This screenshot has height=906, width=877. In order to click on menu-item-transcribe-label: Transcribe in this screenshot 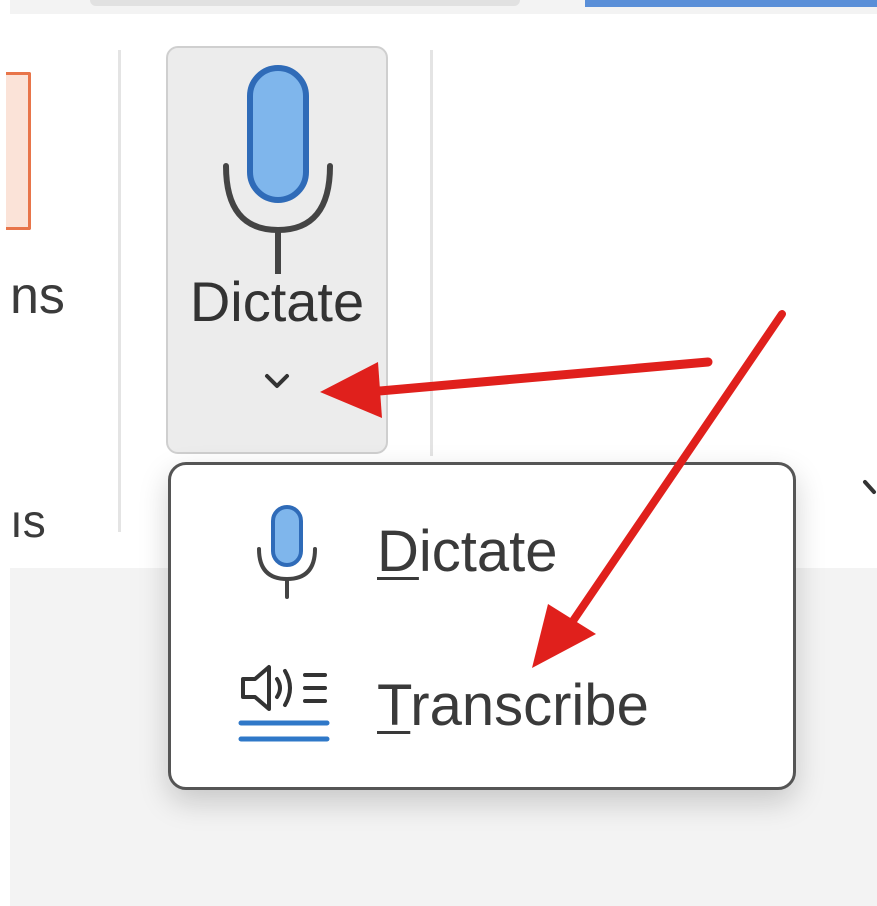, I will do `click(513, 705)`.